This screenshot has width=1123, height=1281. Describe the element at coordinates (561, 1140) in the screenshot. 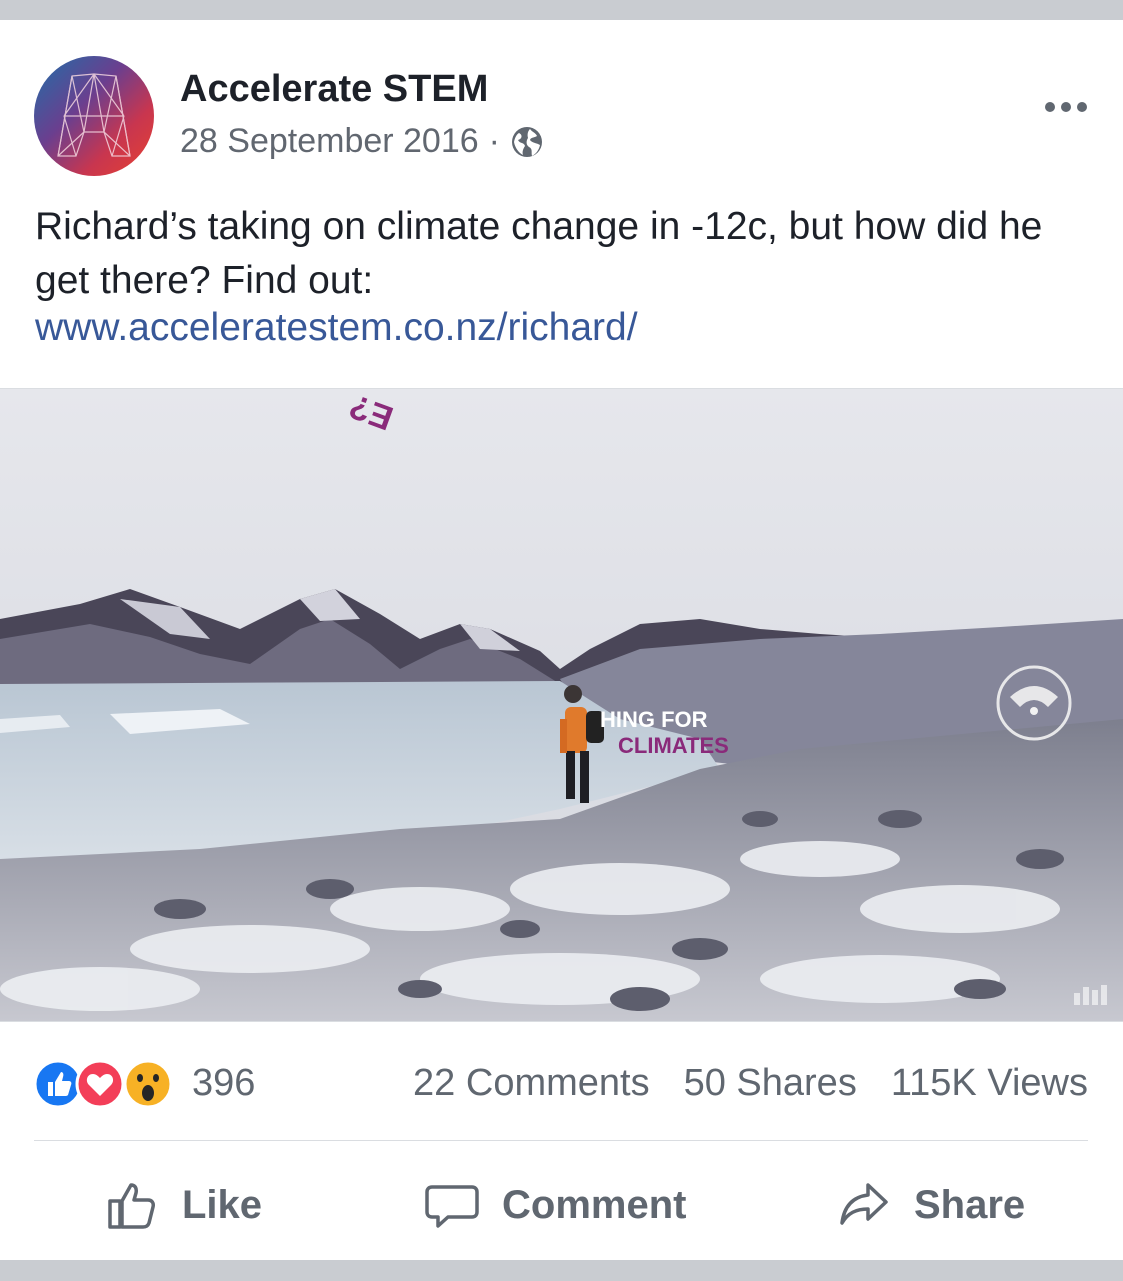

I see `divider` at that location.